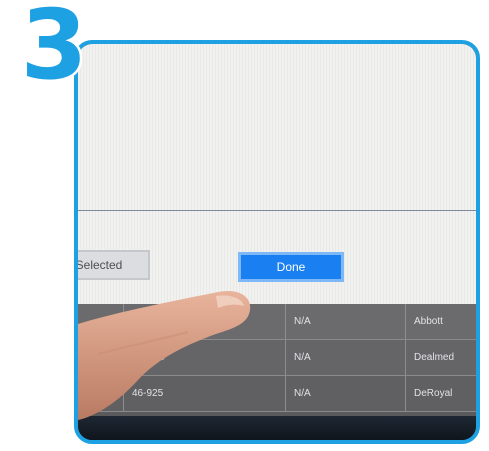 This screenshot has width=489, height=451. I want to click on done-button: Done, so click(291, 267).